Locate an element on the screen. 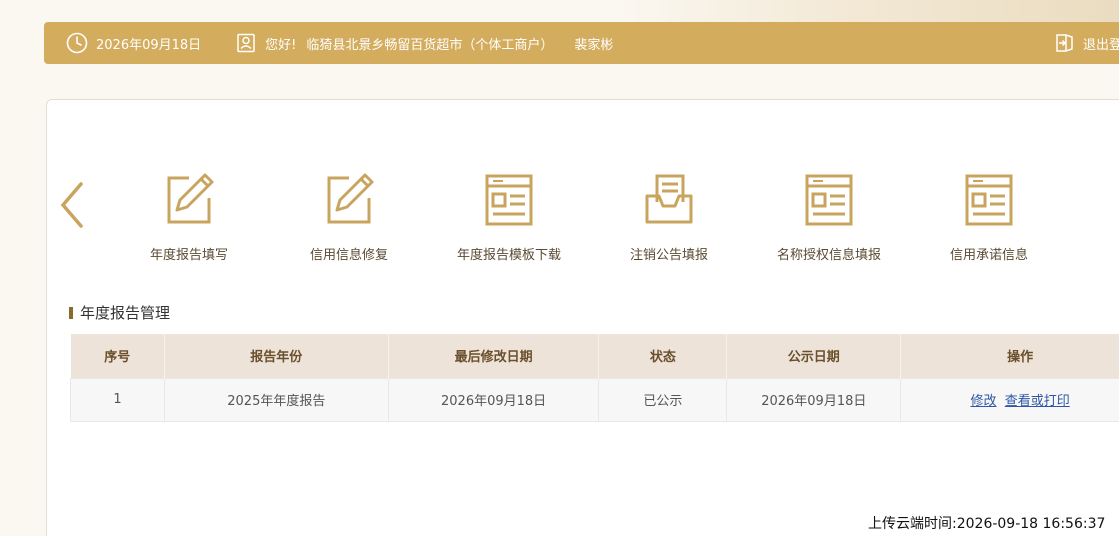 The width and height of the screenshot is (1119, 536). cell-actions: 修改 查看或打印 is located at coordinates (1009, 399).